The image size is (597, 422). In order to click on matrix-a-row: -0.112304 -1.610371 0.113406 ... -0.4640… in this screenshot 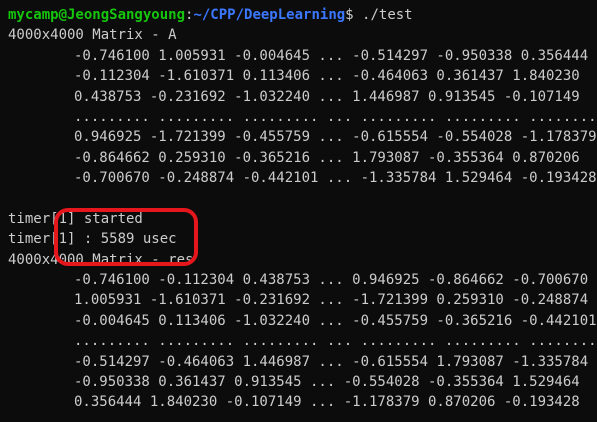, I will do `click(327, 76)`.